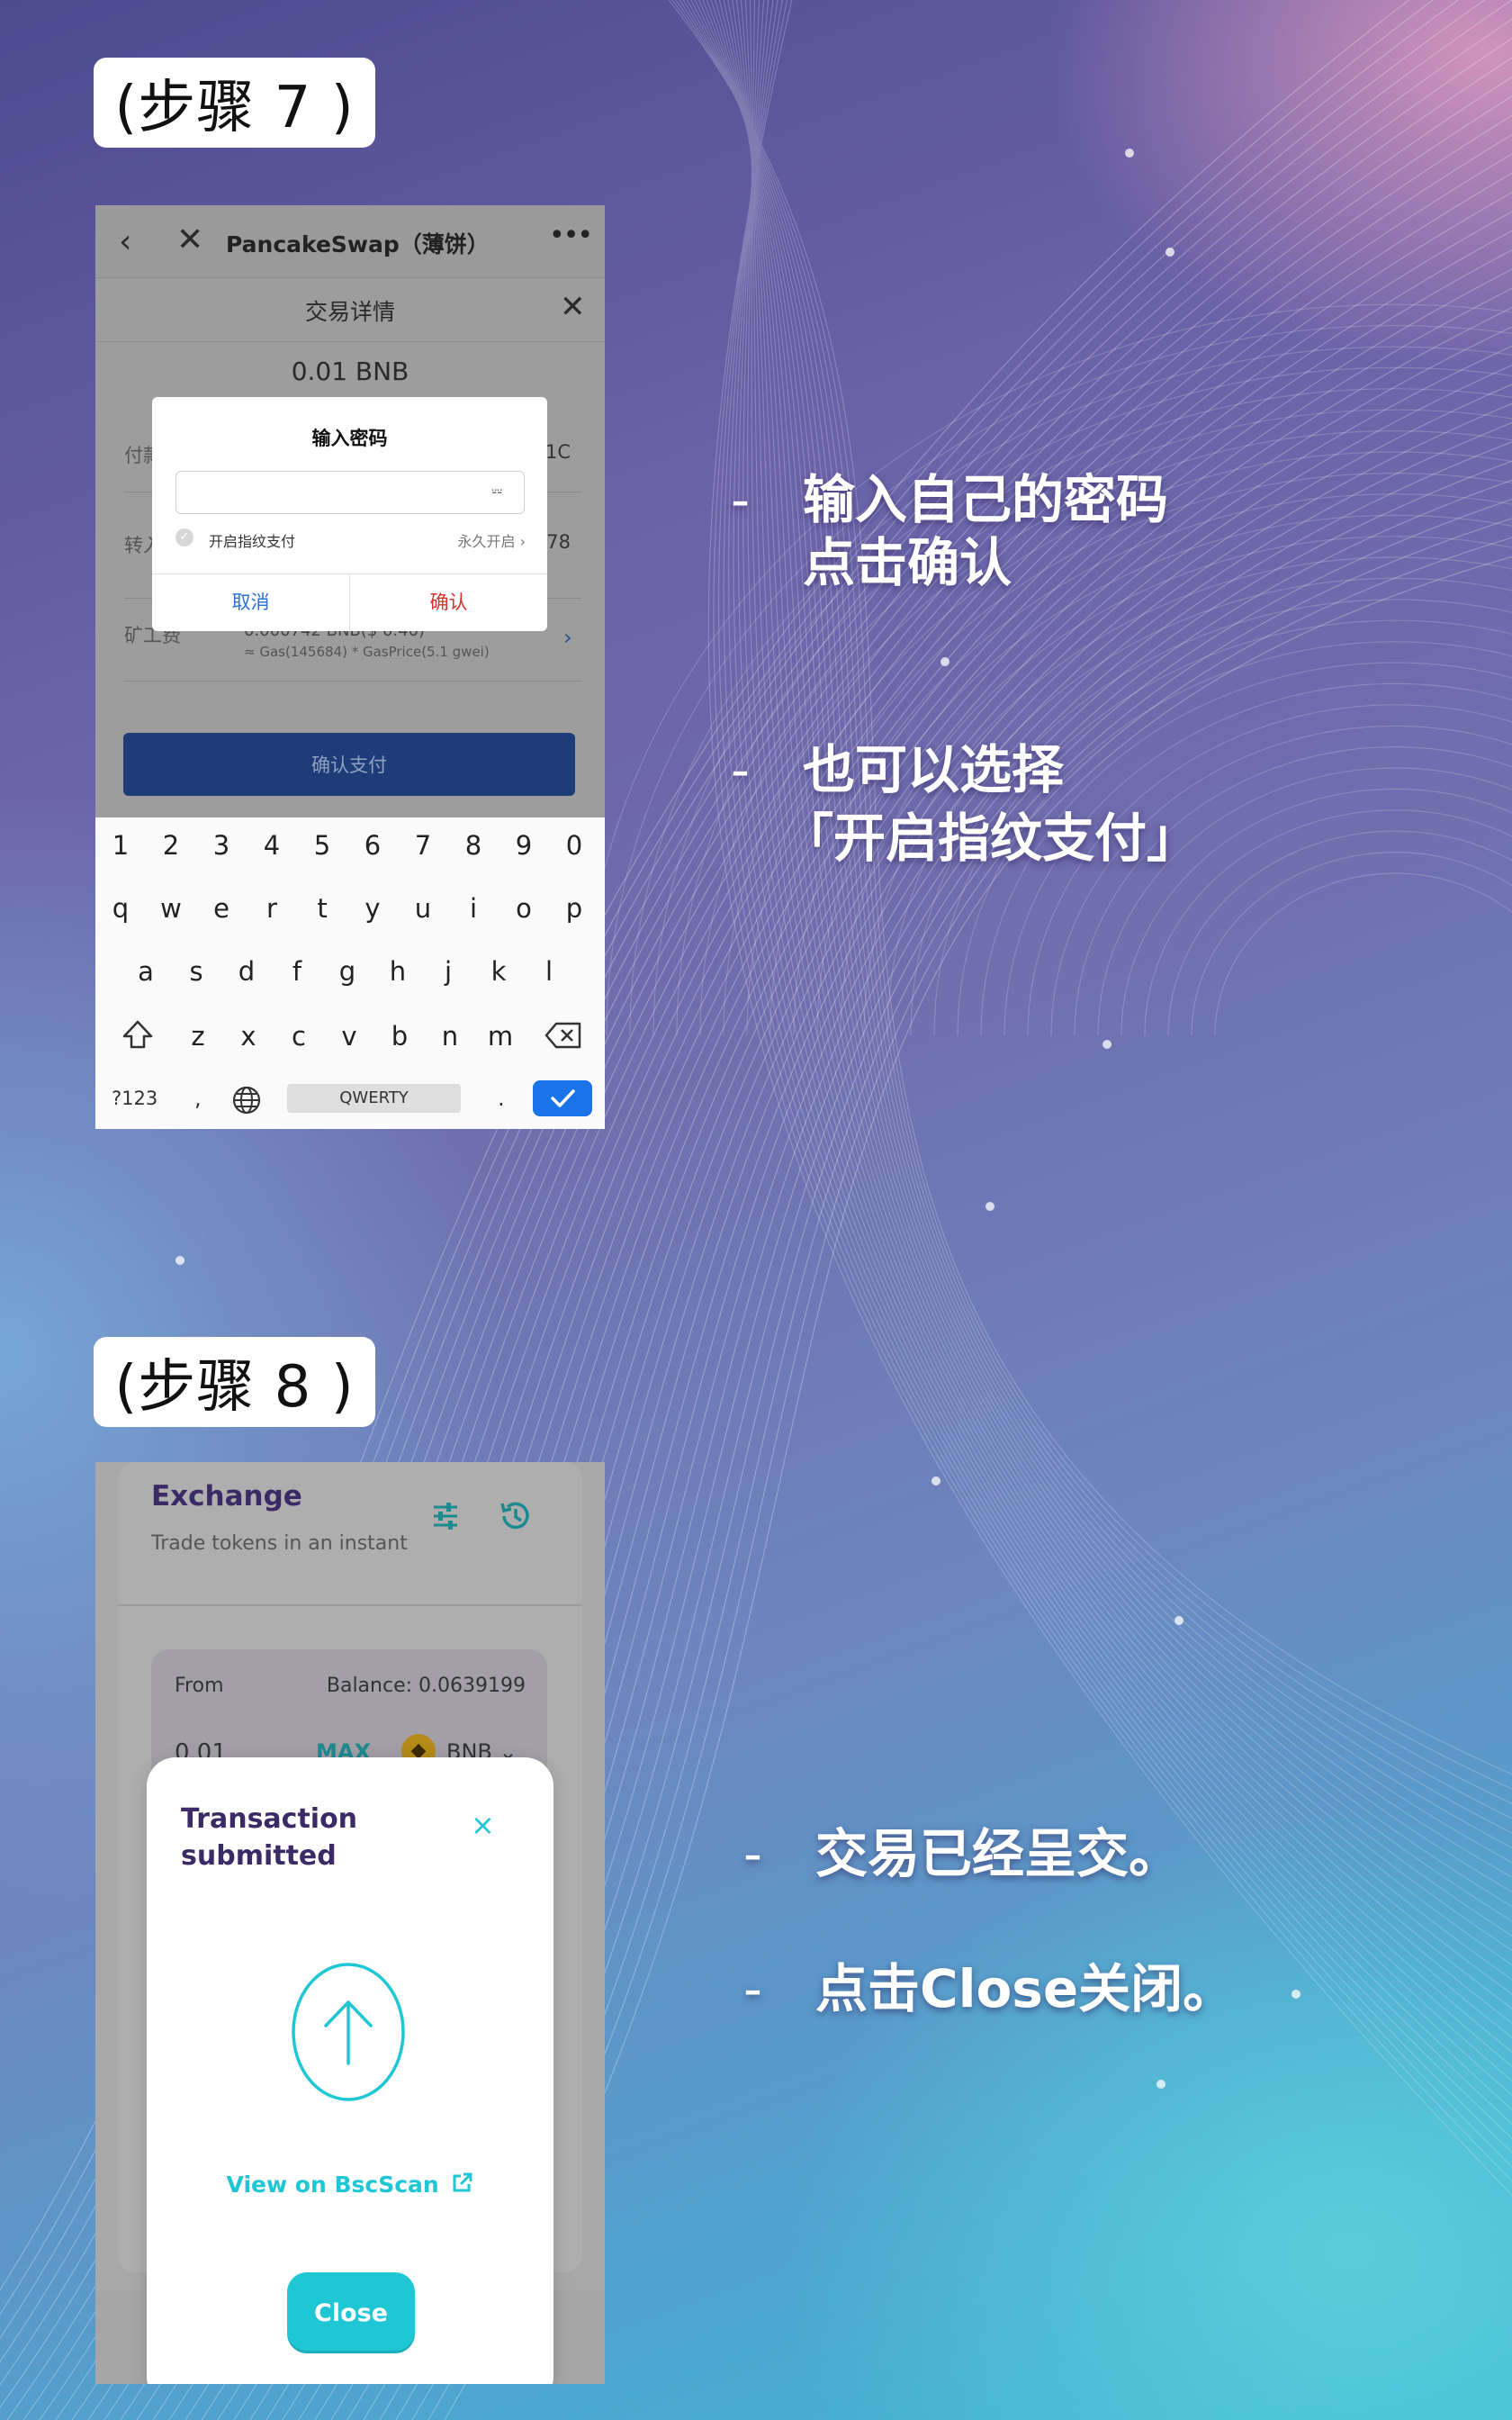 The image size is (1512, 2420). I want to click on key-d: d, so click(247, 971).